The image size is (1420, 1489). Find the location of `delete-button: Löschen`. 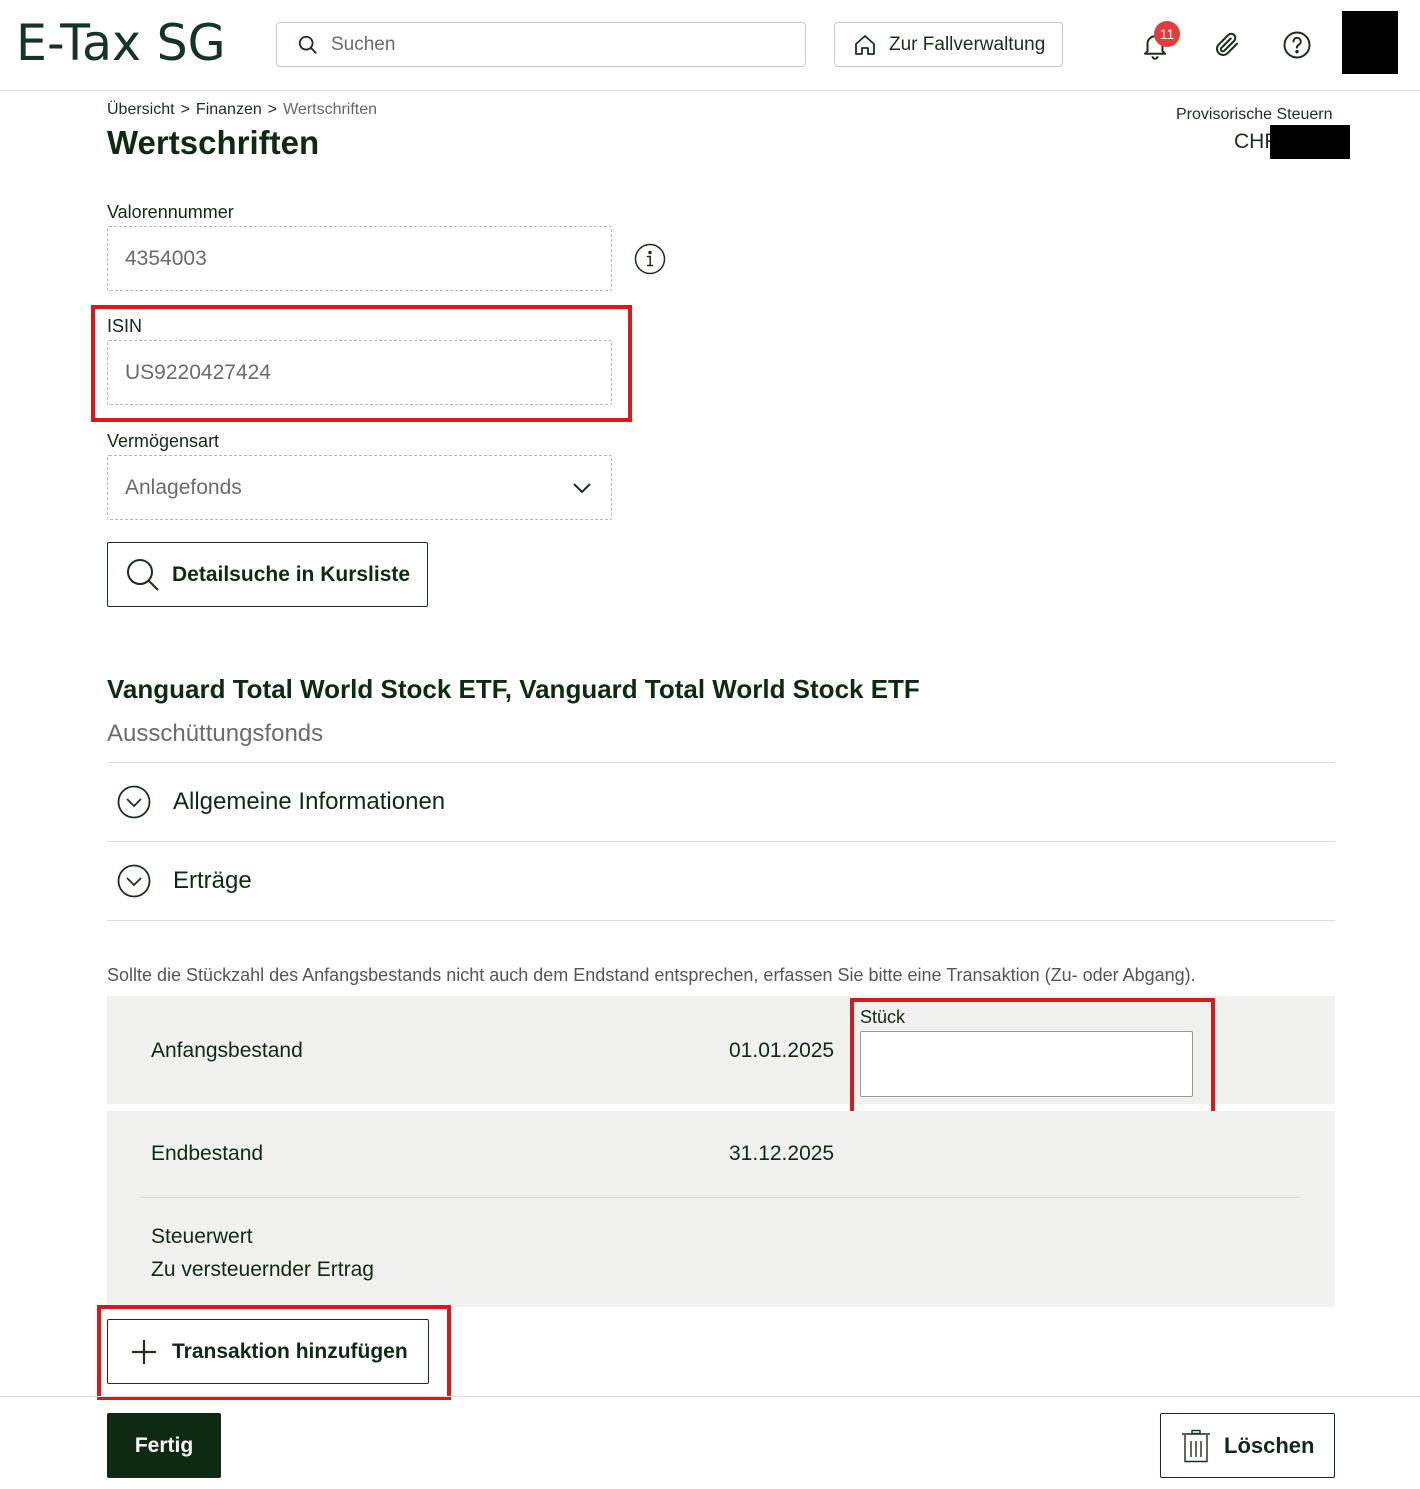

delete-button: Löschen is located at coordinates (1247, 1445).